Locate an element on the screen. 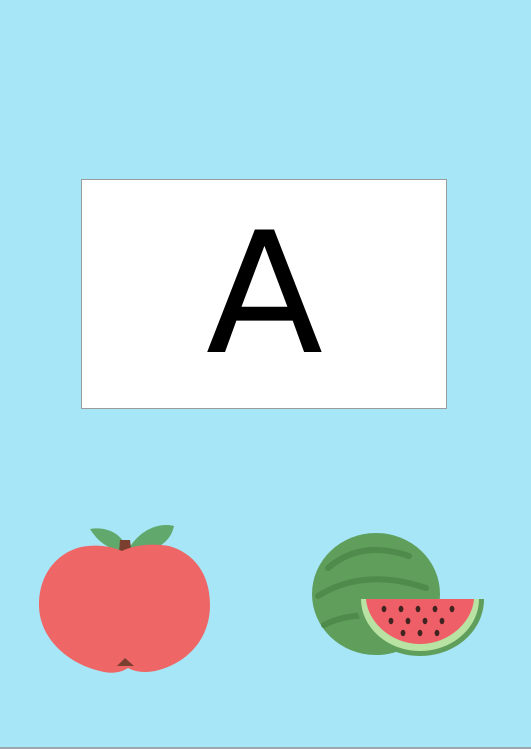  card-letter: A is located at coordinates (264, 294).